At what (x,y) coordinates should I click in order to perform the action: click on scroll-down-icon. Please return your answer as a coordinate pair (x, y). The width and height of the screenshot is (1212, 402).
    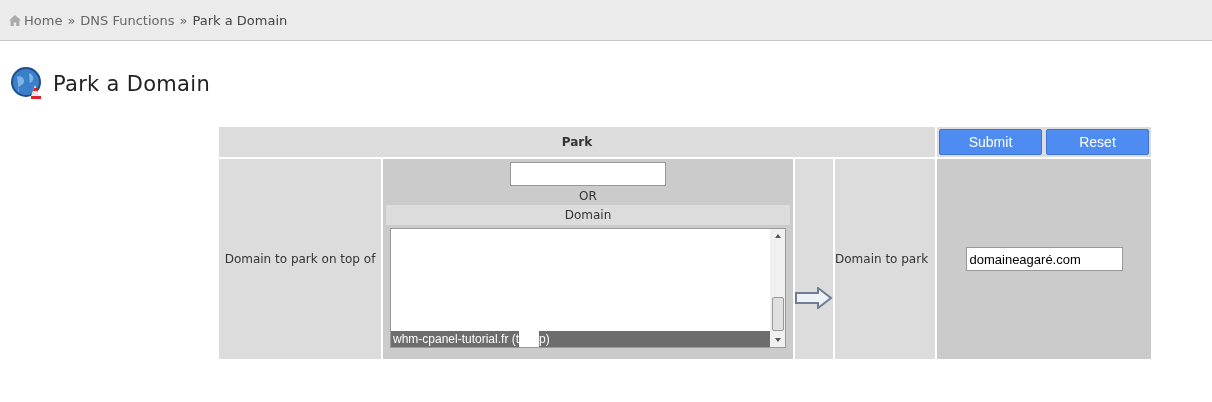
    Looking at the image, I should click on (777, 340).